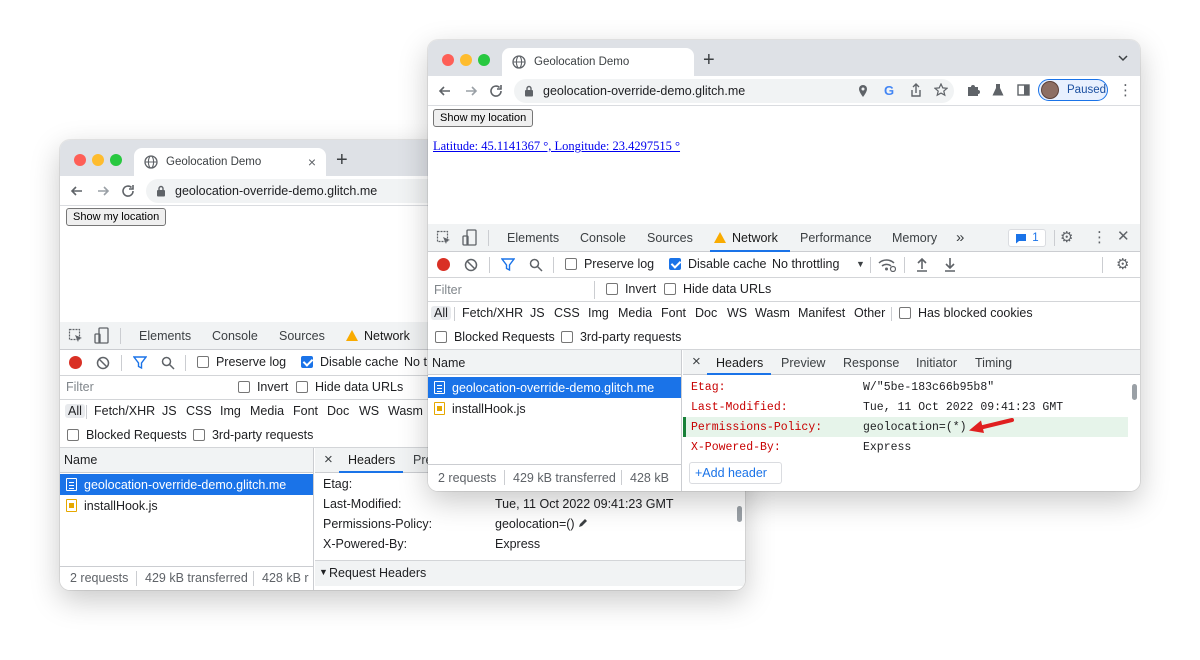 Image resolution: width=1200 pixels, height=660 pixels. Describe the element at coordinates (1027, 238) in the screenshot. I see `issues-badge: 1` at that location.